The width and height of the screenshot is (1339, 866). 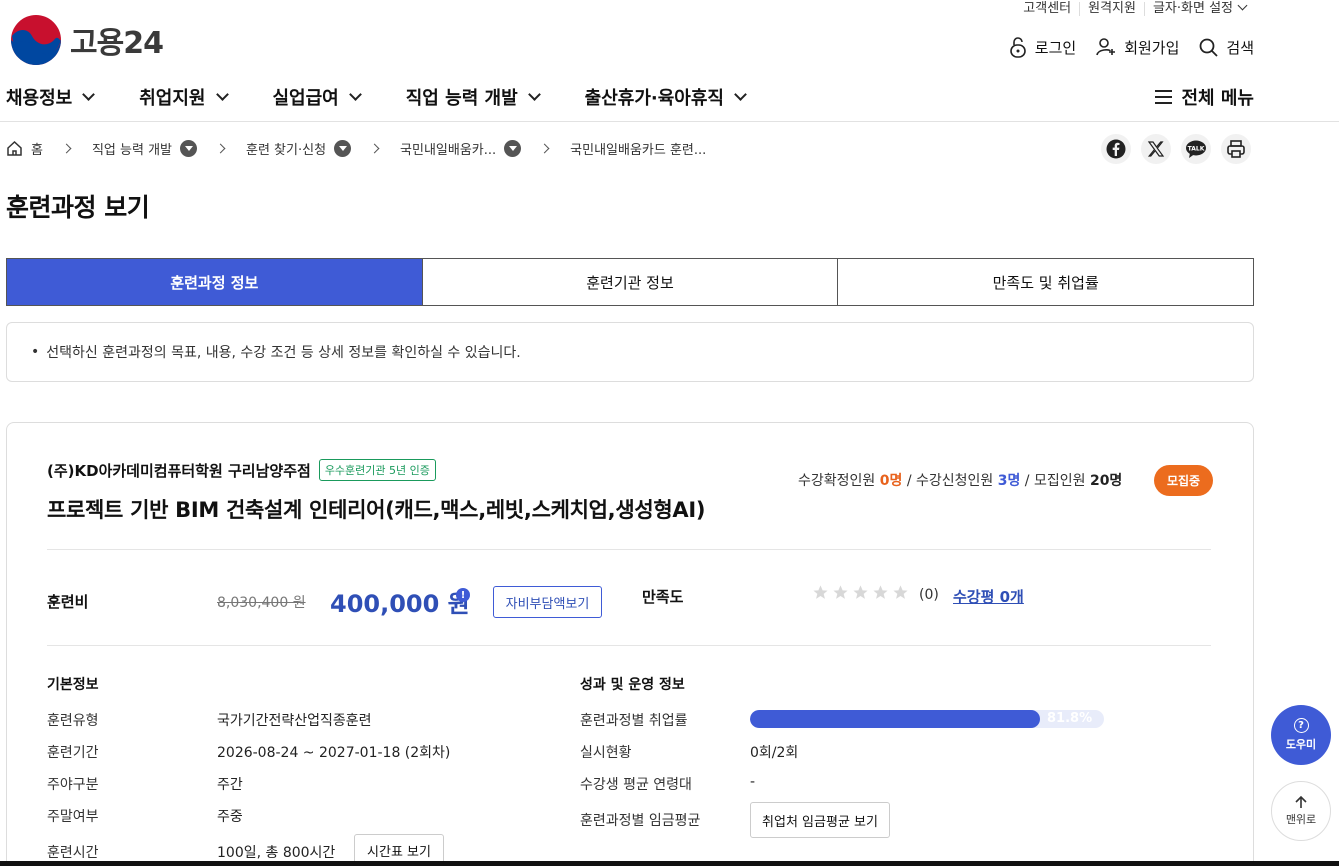 I want to click on breadcrumb-item: 직업 능력 개발, so click(x=144, y=148).